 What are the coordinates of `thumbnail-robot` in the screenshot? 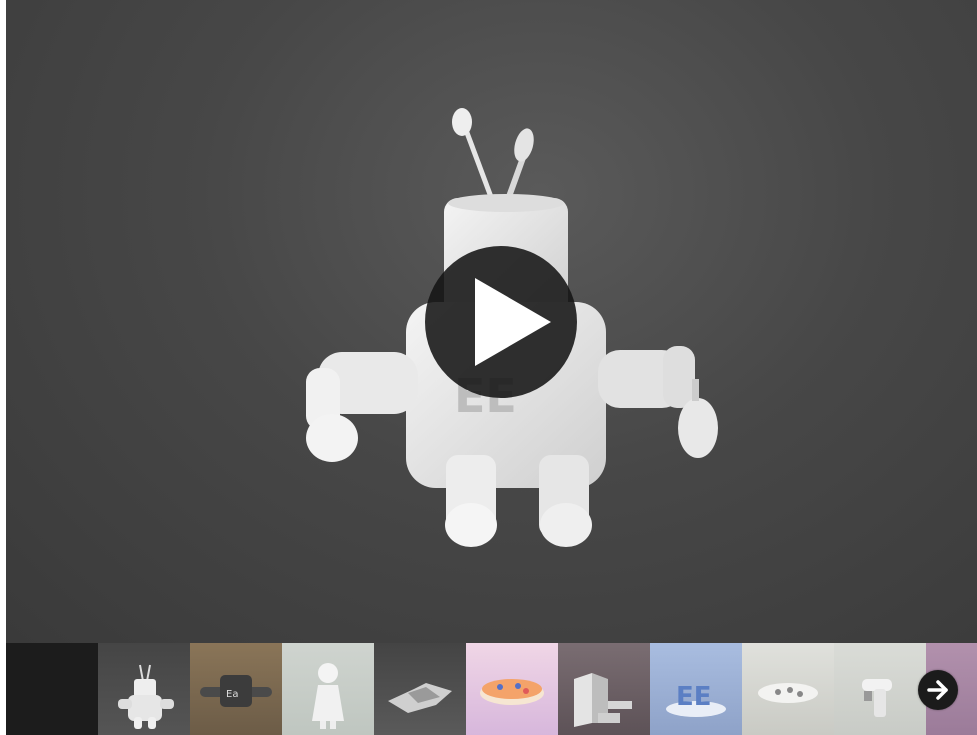 It's located at (144, 689).